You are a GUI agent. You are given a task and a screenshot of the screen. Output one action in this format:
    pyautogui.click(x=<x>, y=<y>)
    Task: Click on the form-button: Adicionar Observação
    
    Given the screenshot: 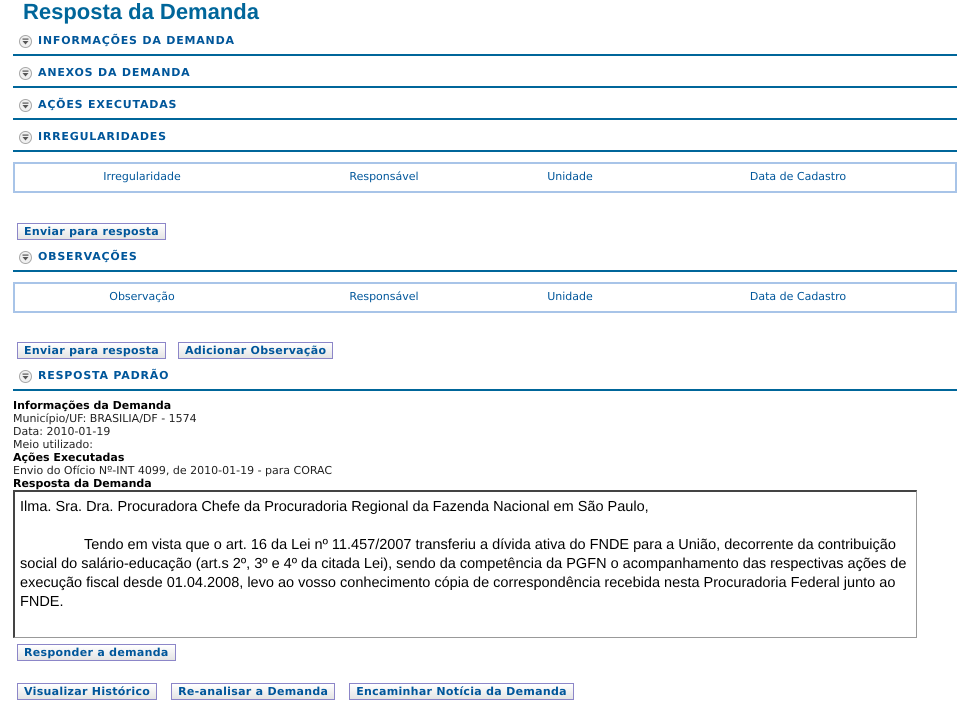 What is the action you would take?
    pyautogui.click(x=256, y=350)
    